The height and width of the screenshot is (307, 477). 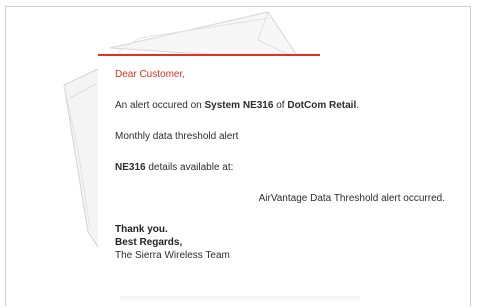 I want to click on greeting: Dear Customer,, so click(x=285, y=74).